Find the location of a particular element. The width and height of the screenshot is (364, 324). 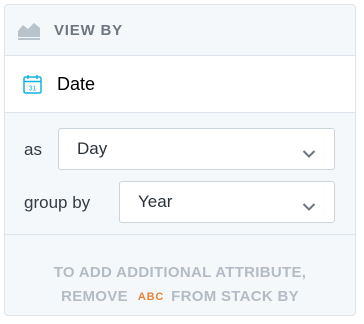

calendar-icon: 31 is located at coordinates (32, 84).